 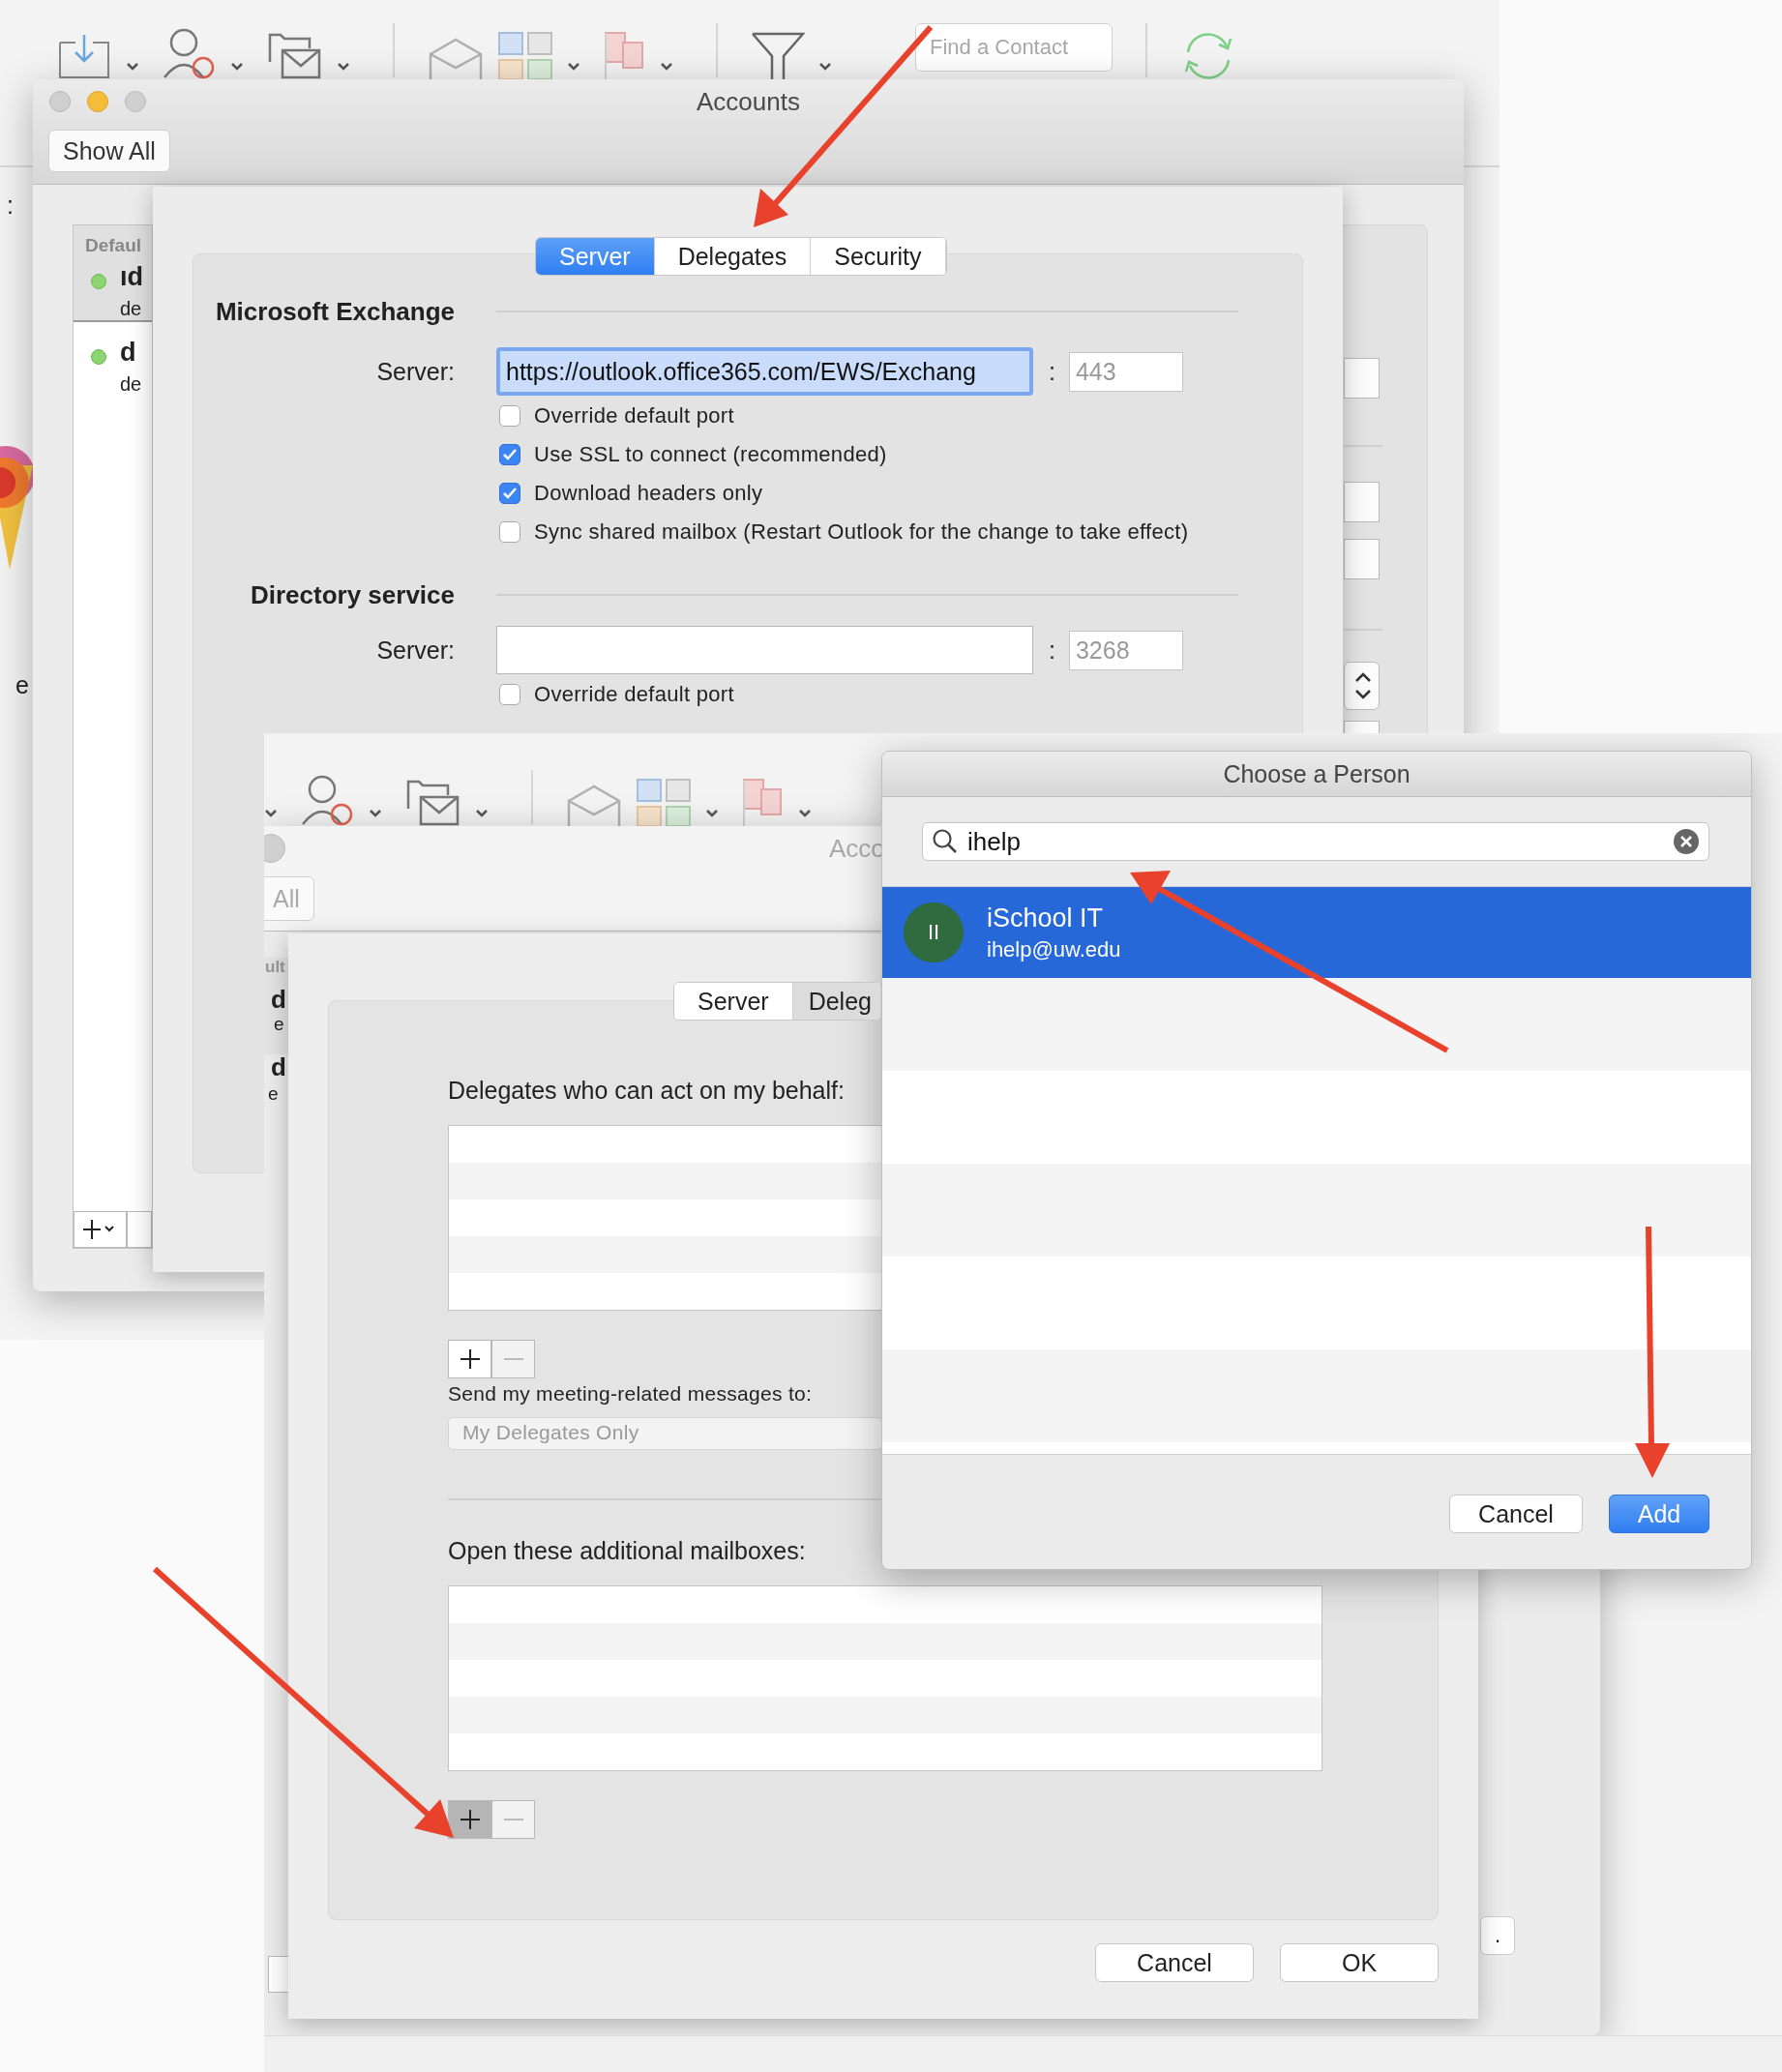 What do you see at coordinates (1315, 841) in the screenshot?
I see `search-field: ihelp` at bounding box center [1315, 841].